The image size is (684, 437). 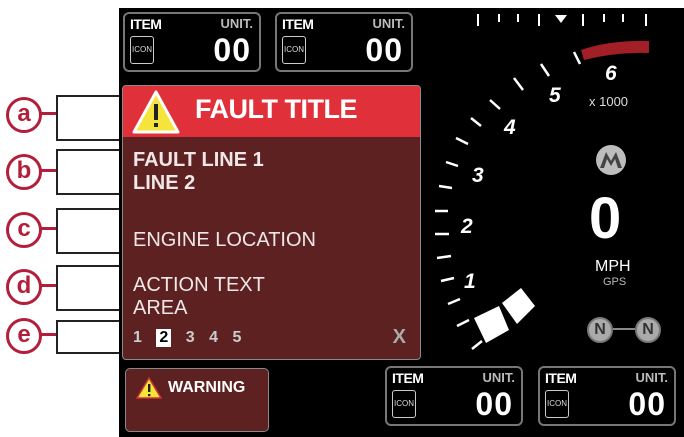 I want to click on callout-e-label: e, so click(x=24, y=336).